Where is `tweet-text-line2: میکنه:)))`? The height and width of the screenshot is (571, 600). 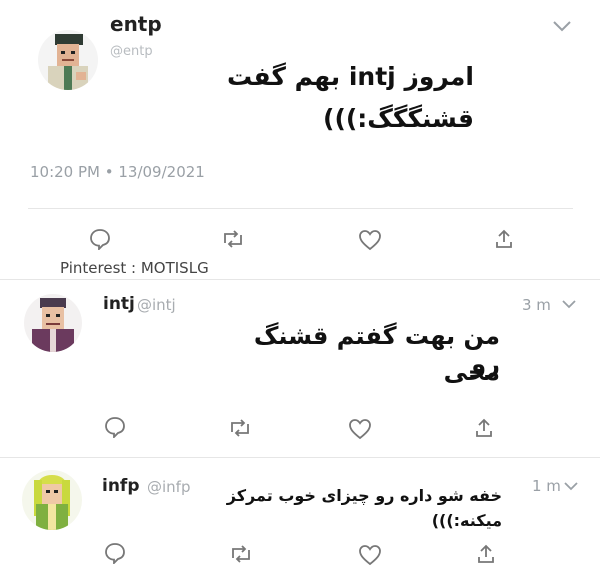 tweet-text-line2: میکنه:))) is located at coordinates (466, 520).